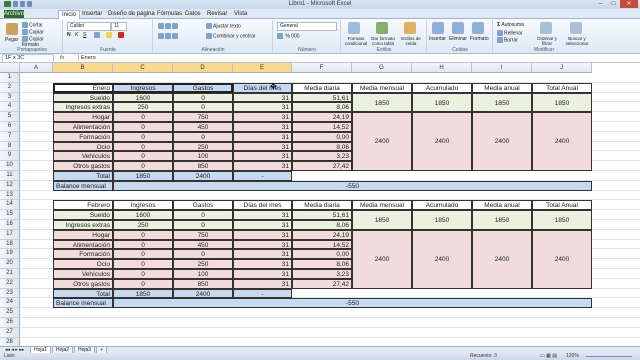 Image resolution: width=640 pixels, height=360 pixels. What do you see at coordinates (143, 117) in the screenshot?
I see `b1-ingresos-2: 0` at bounding box center [143, 117].